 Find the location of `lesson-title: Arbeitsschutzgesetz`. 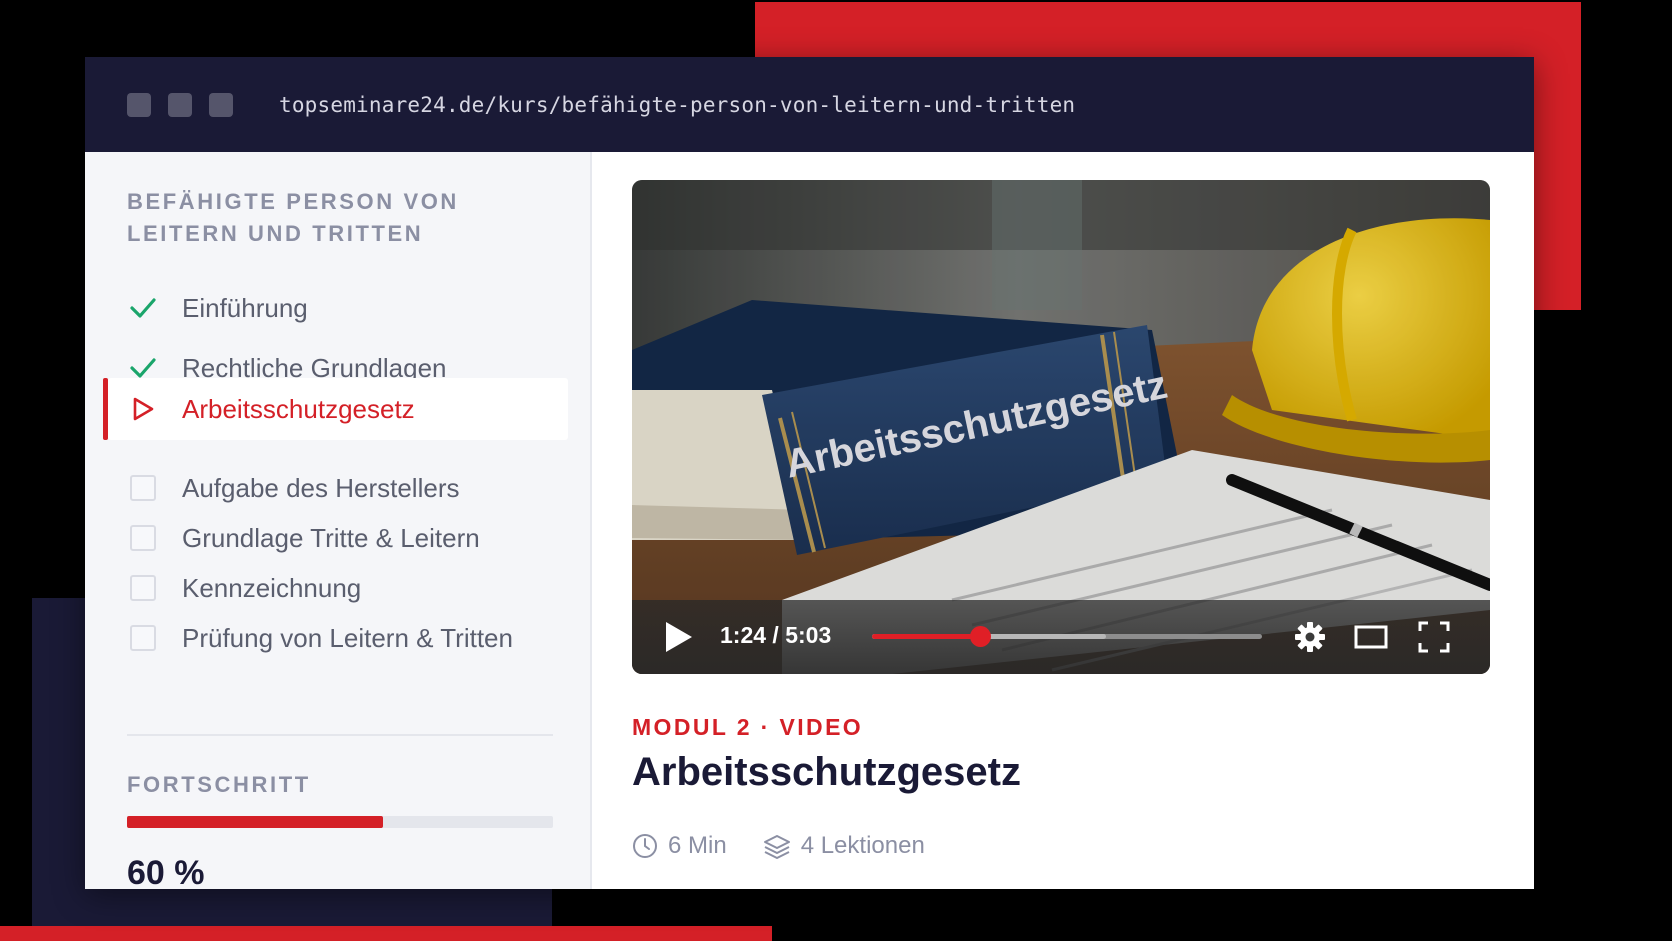

lesson-title: Arbeitsschutzgesetz is located at coordinates (826, 772).